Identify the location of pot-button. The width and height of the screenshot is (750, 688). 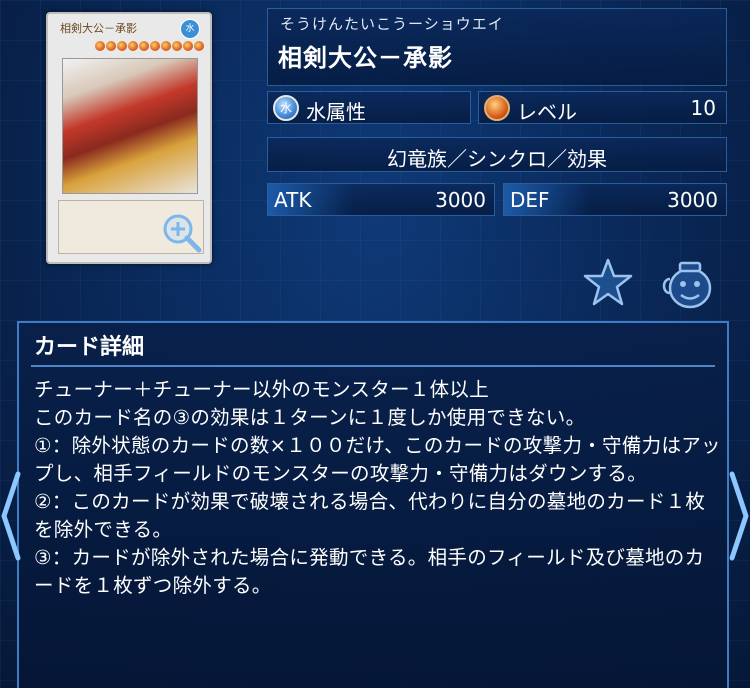
(688, 283).